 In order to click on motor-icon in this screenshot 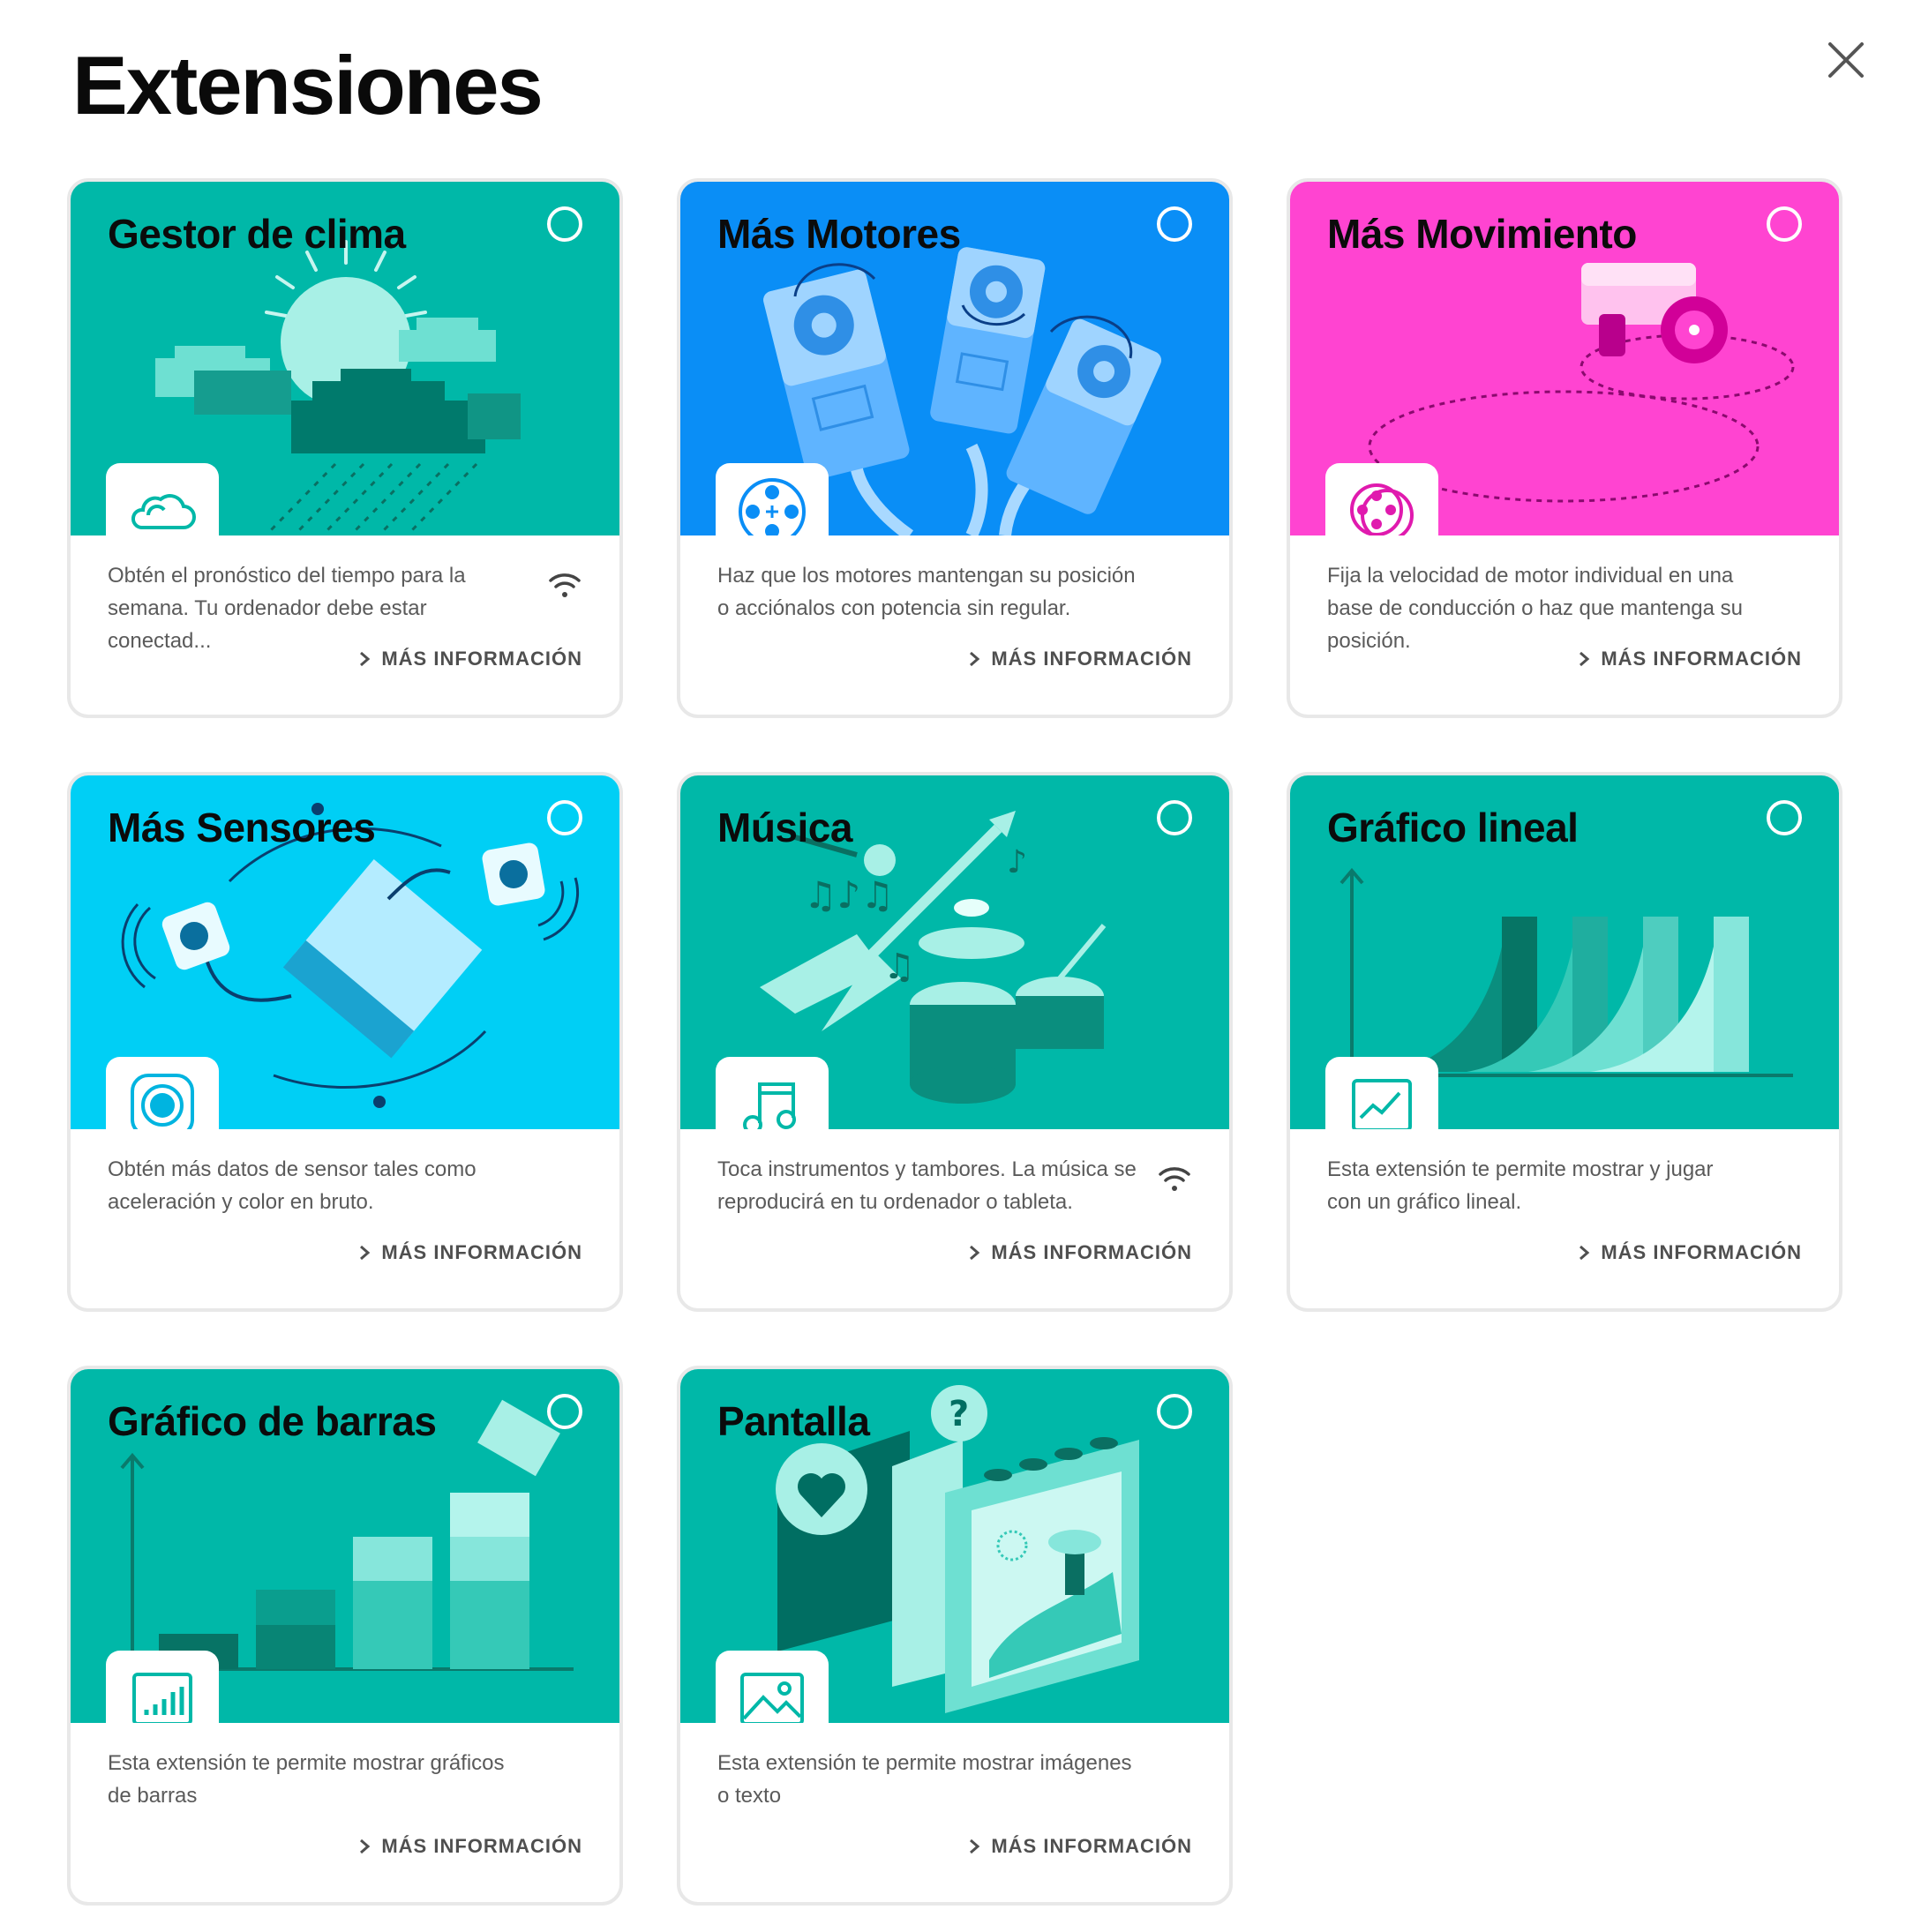, I will do `click(772, 507)`.